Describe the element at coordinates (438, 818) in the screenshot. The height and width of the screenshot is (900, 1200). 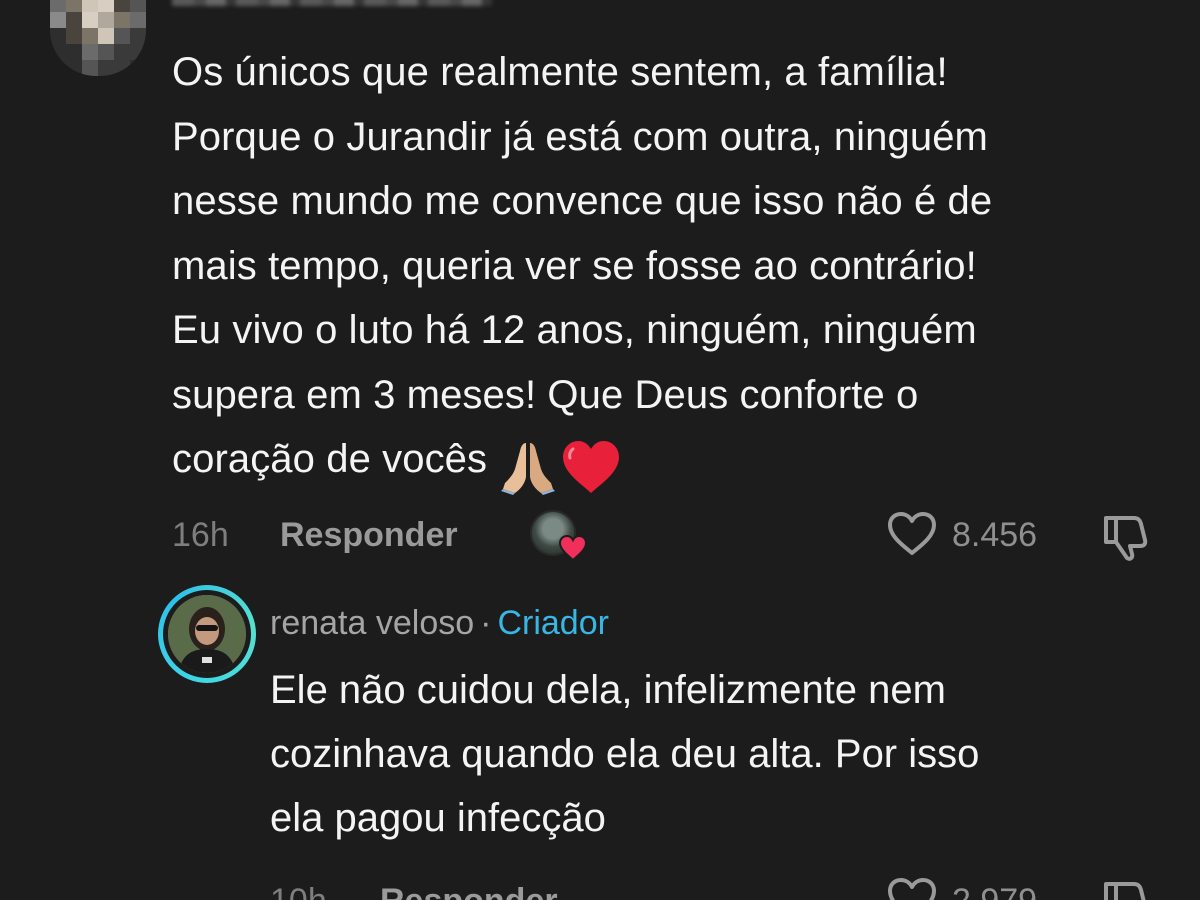
I see `reply-line: ela pagou infecção` at that location.